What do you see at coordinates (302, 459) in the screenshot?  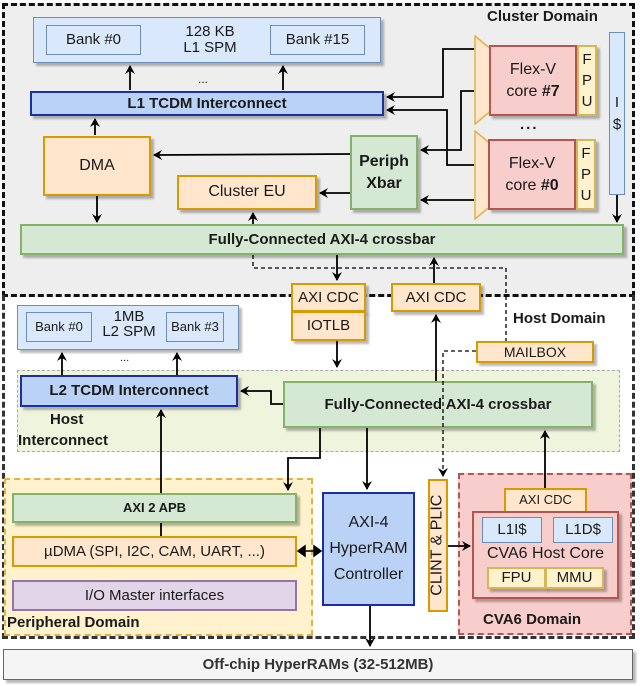 I see `wire-host-xbar-to-apb` at bounding box center [302, 459].